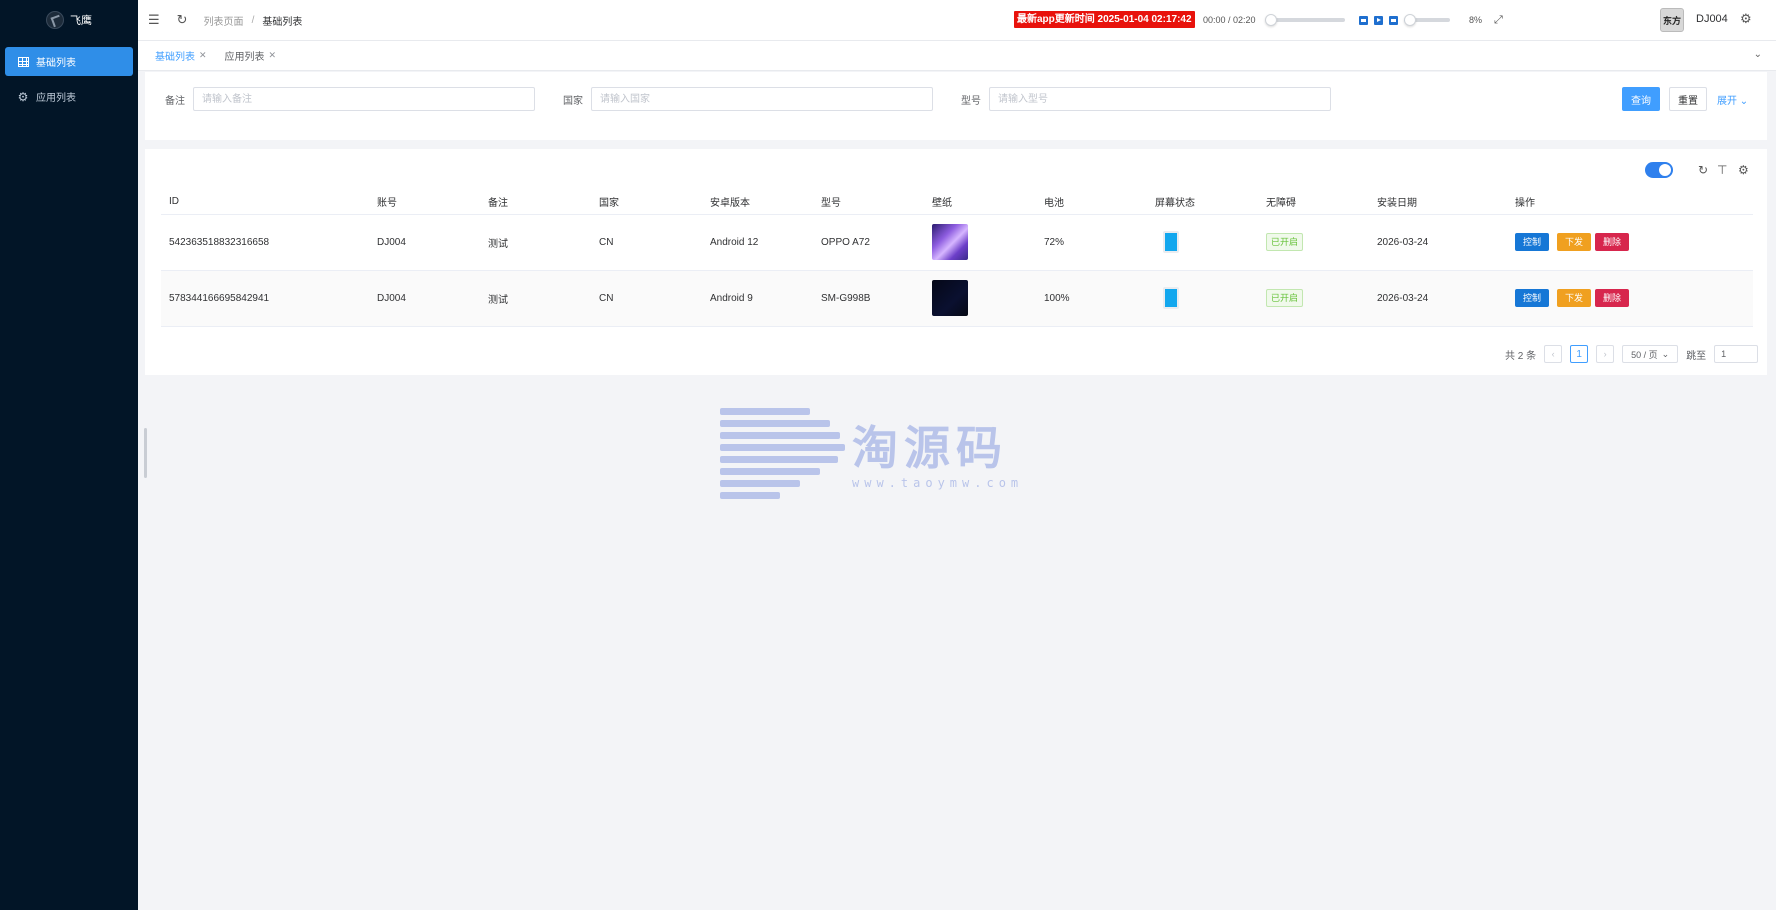 Image resolution: width=1776 pixels, height=910 pixels. Describe the element at coordinates (957, 20) in the screenshot. I see `top-header: ☰ ↻ 列表页面 / 基础列表` at that location.